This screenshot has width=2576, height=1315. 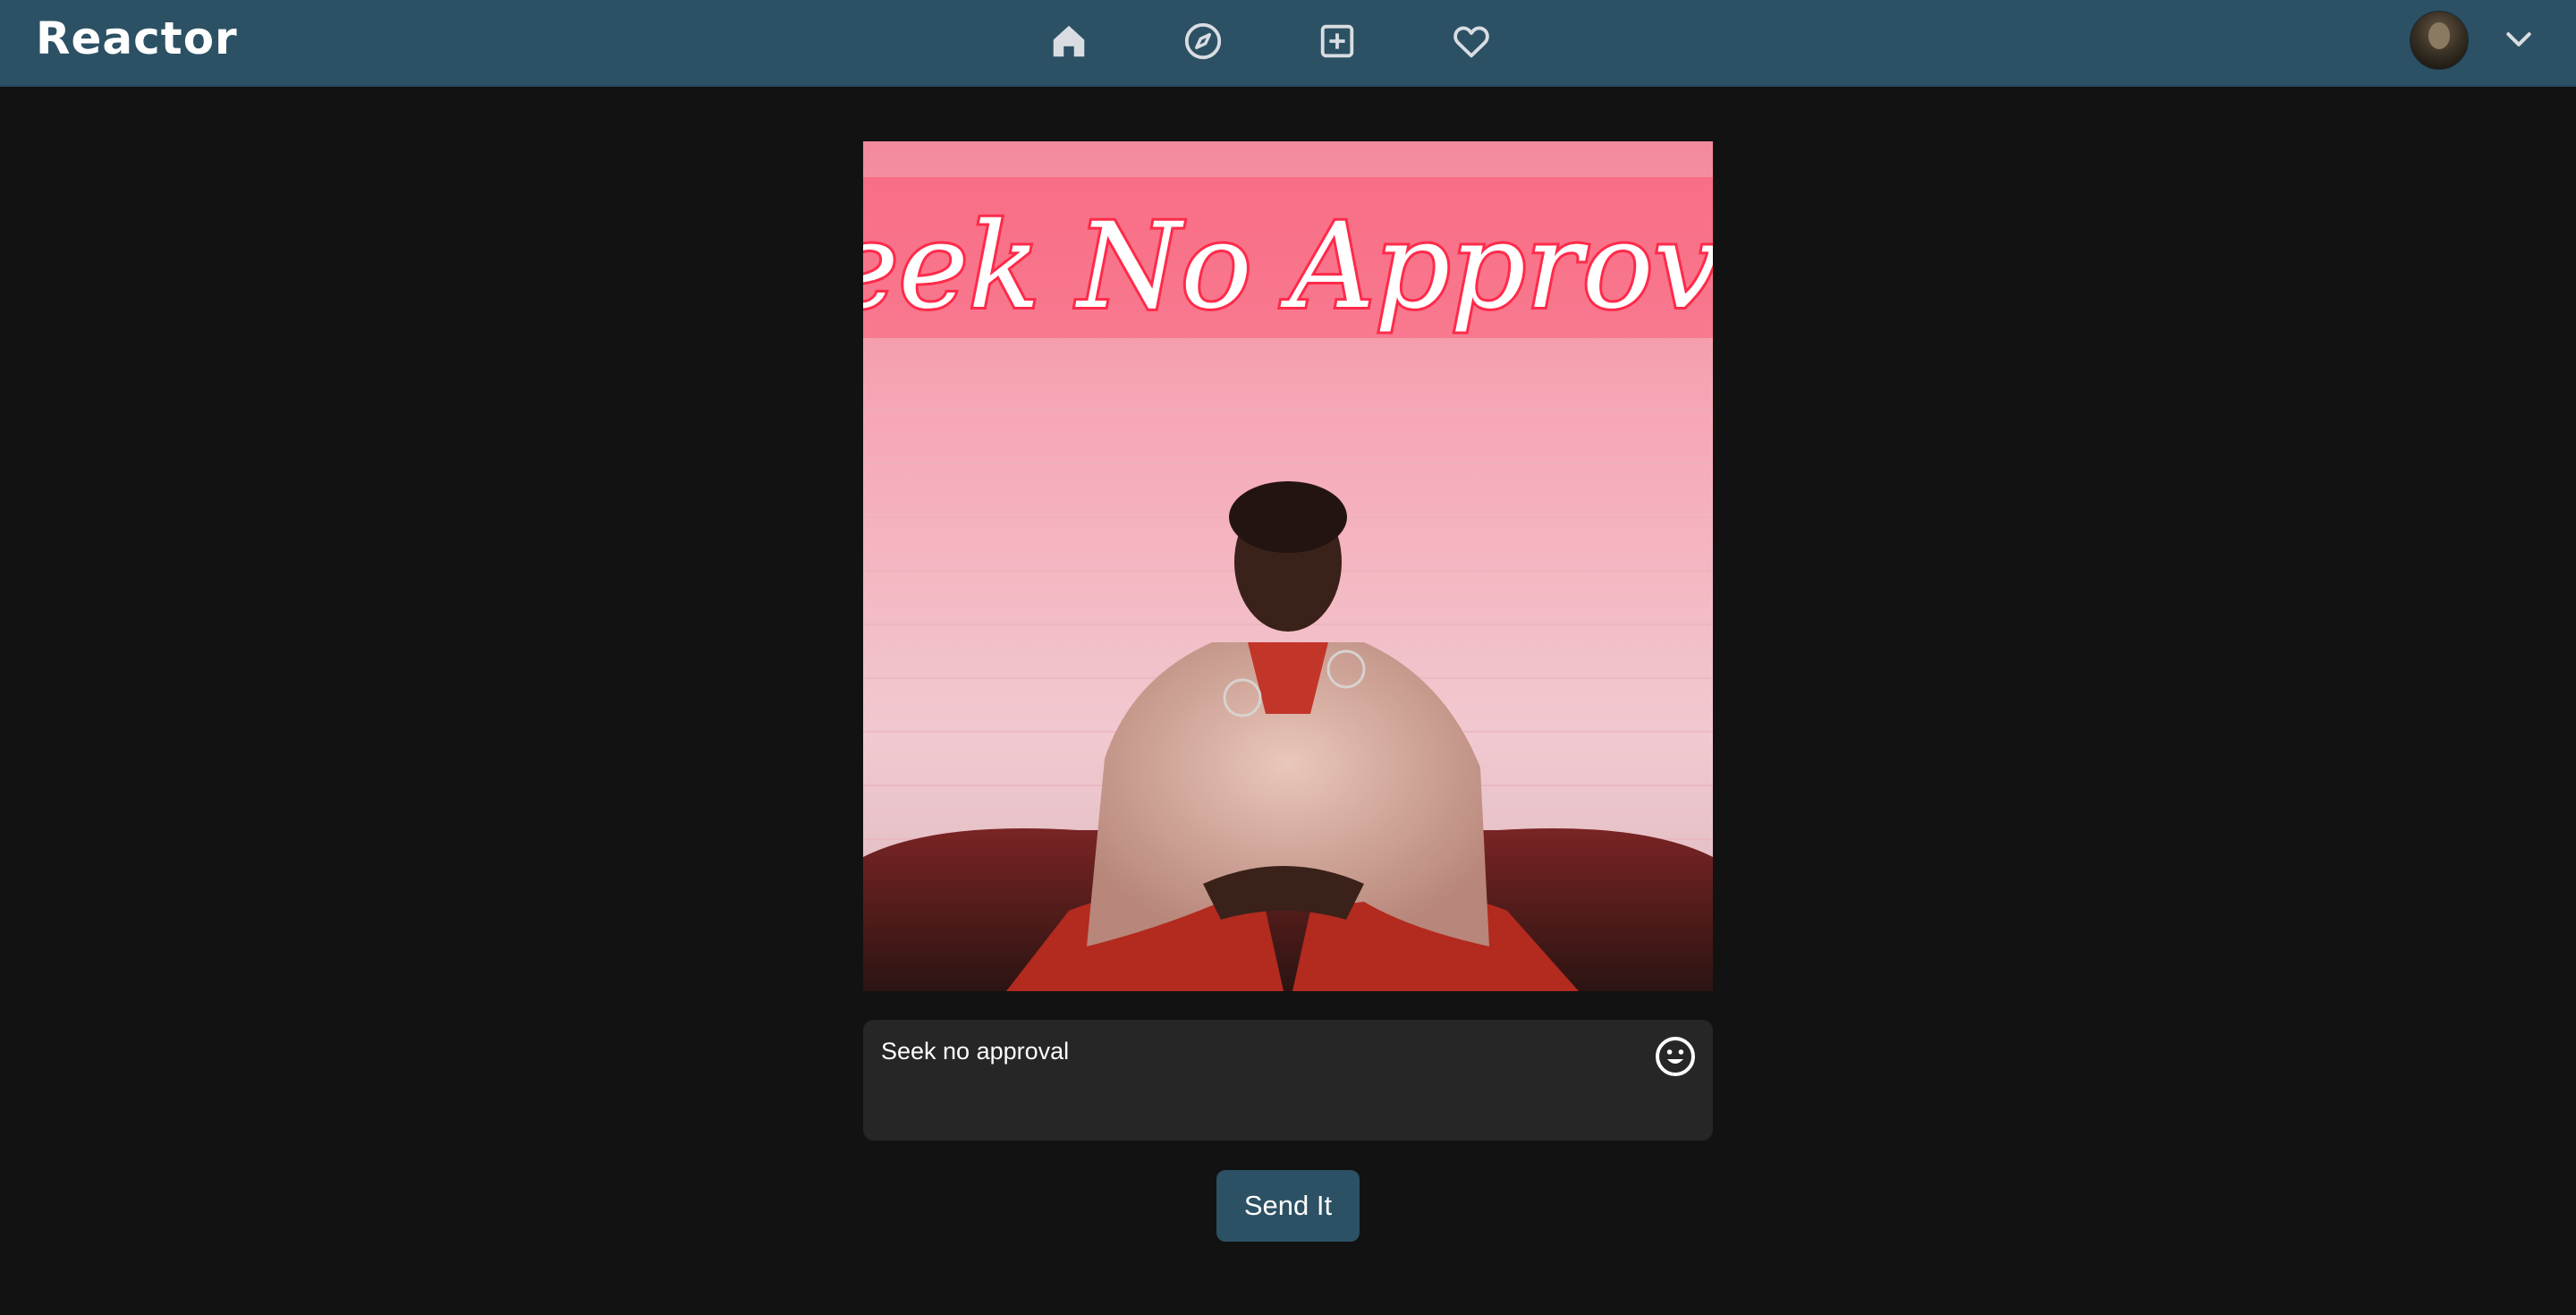 What do you see at coordinates (1288, 43) in the screenshot?
I see `top-navbar: Reactor` at bounding box center [1288, 43].